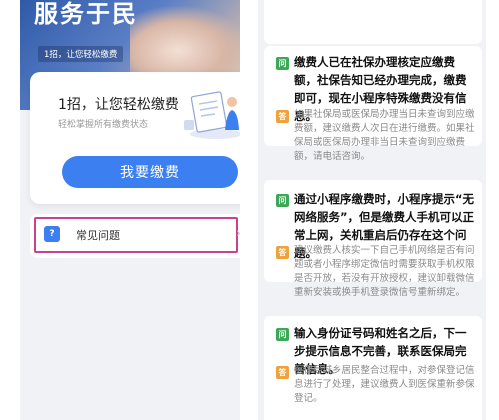 This screenshot has width=499, height=420. What do you see at coordinates (136, 235) in the screenshot?
I see `faq-highlight-box` at bounding box center [136, 235].